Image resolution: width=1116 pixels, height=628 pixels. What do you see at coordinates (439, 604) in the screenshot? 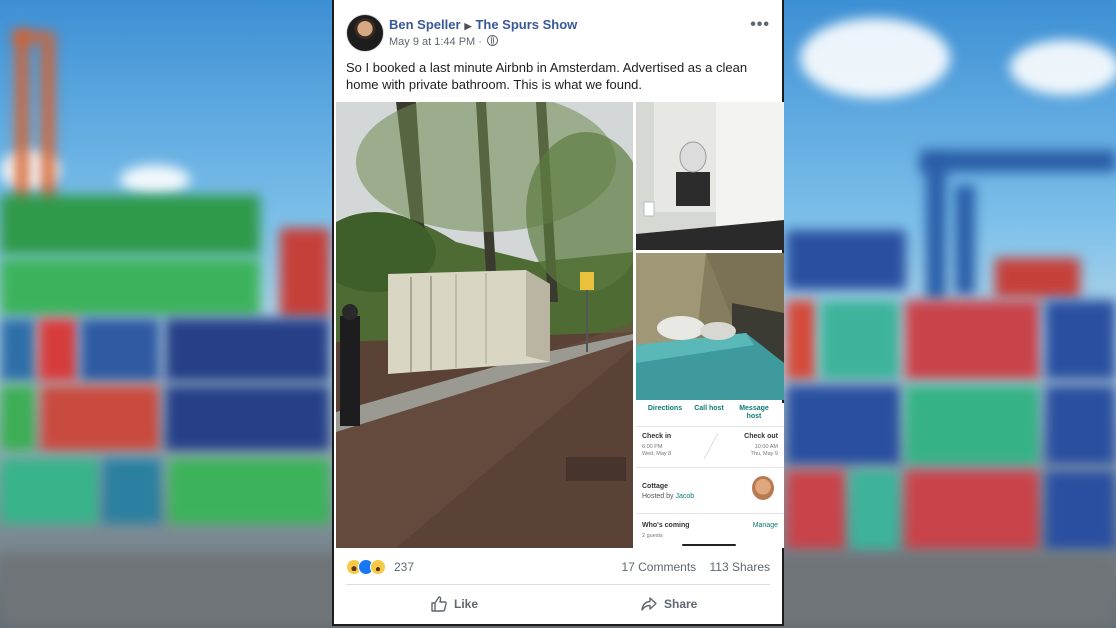
I see `thumbs-up-icon` at bounding box center [439, 604].